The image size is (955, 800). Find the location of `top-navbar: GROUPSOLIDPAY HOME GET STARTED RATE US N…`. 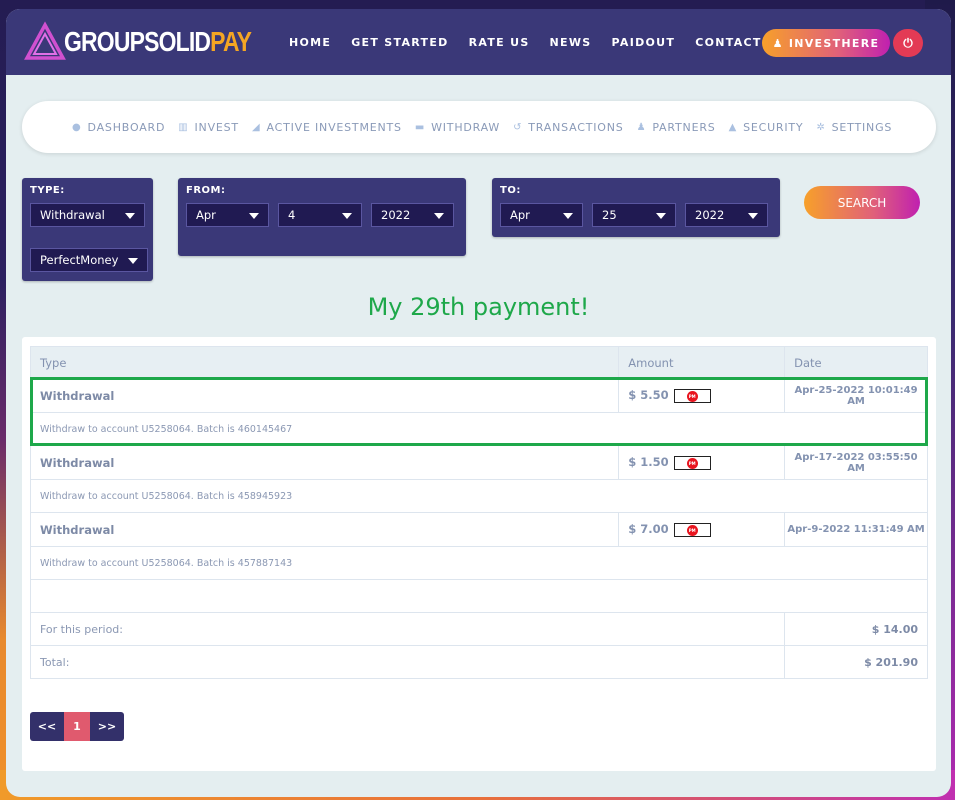

top-navbar: GROUPSOLIDPAY HOME GET STARTED RATE US N… is located at coordinates (478, 42).